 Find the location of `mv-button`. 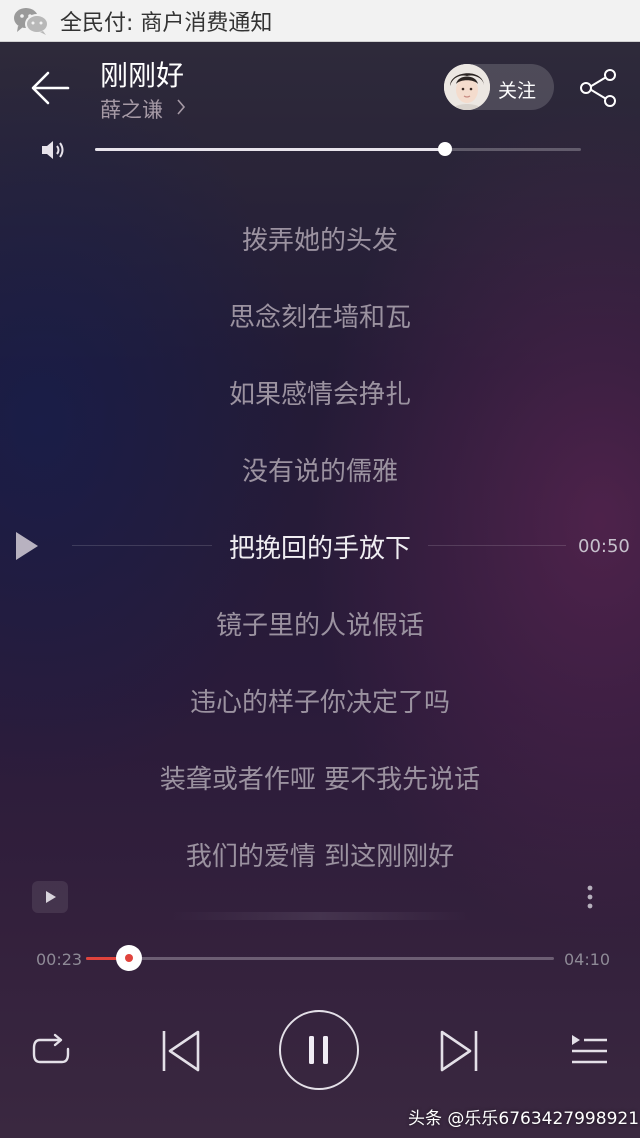

mv-button is located at coordinates (50, 897).